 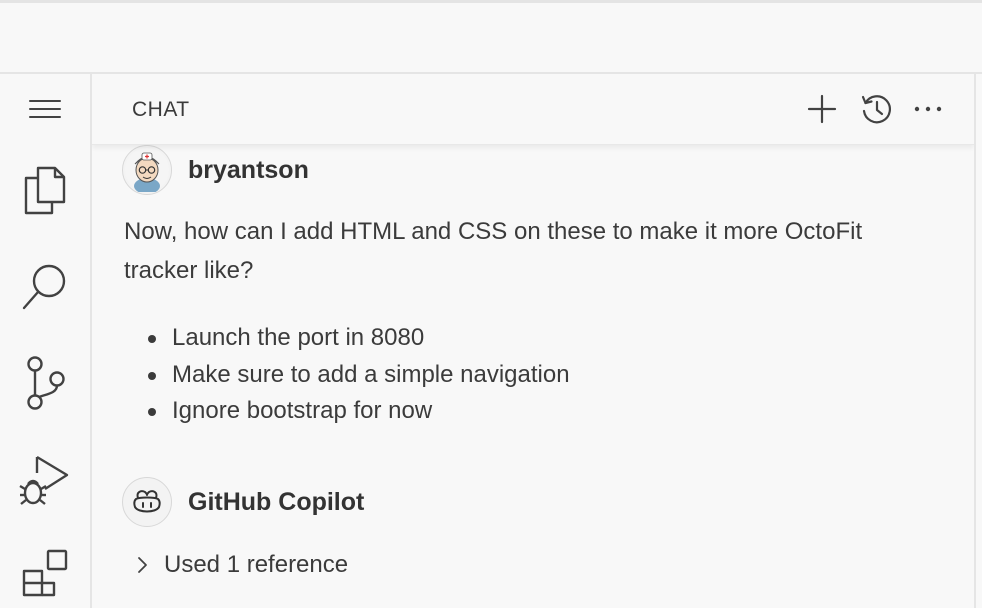 What do you see at coordinates (161, 109) in the screenshot?
I see `chat-title: CHAT` at bounding box center [161, 109].